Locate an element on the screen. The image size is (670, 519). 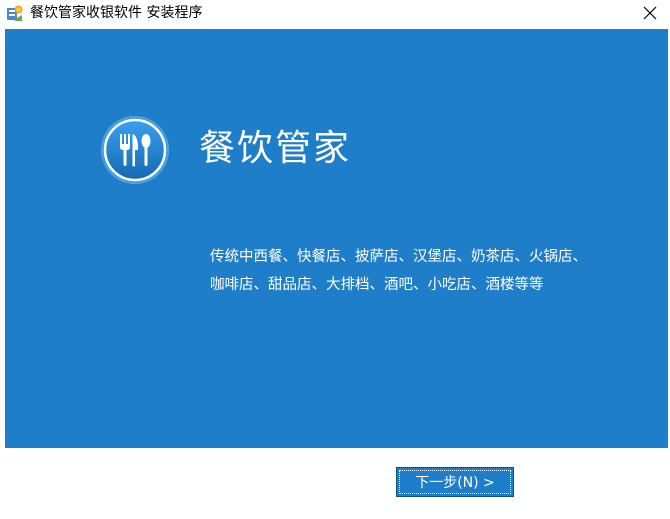
window-title: 餐饮管家收银软件 安装程序 is located at coordinates (116, 13).